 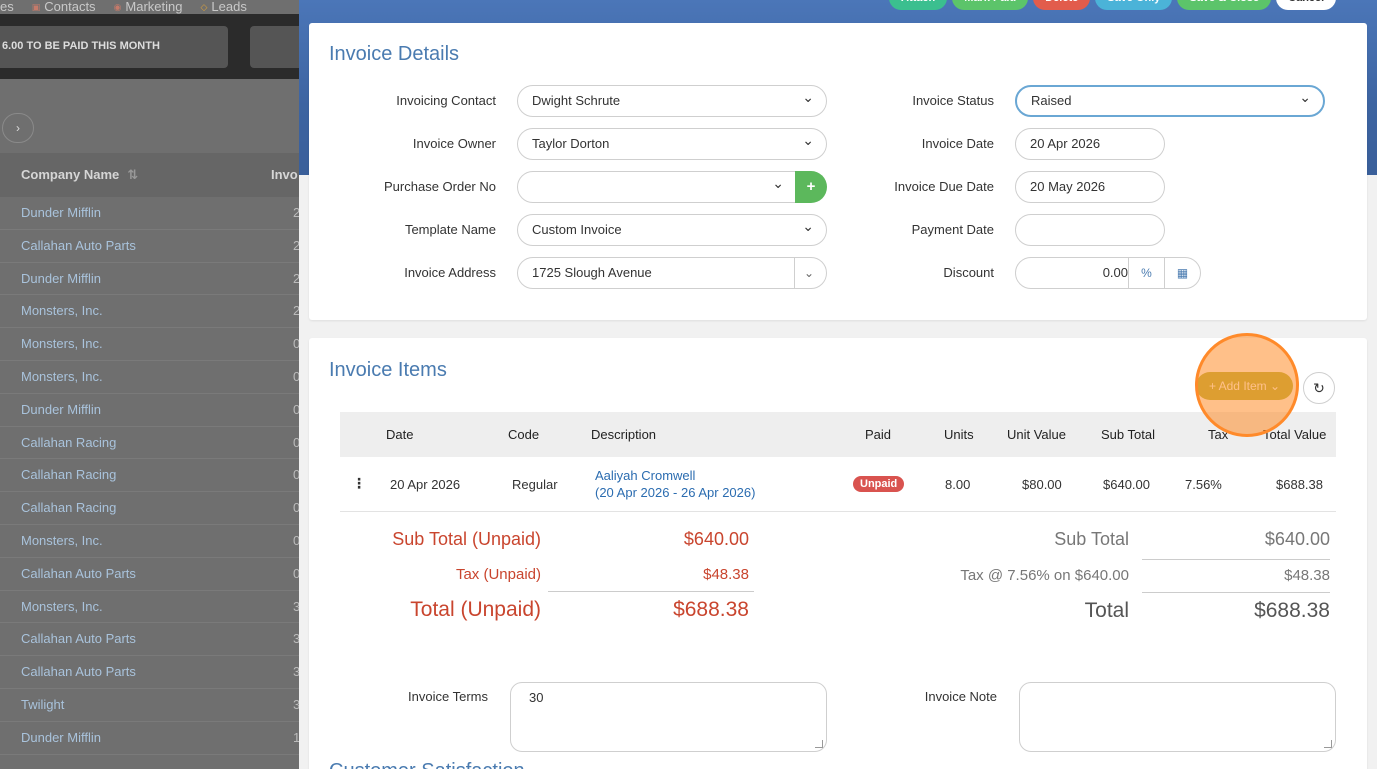 I want to click on nav-item-marketing: ◉ Marketing, so click(x=148, y=7).